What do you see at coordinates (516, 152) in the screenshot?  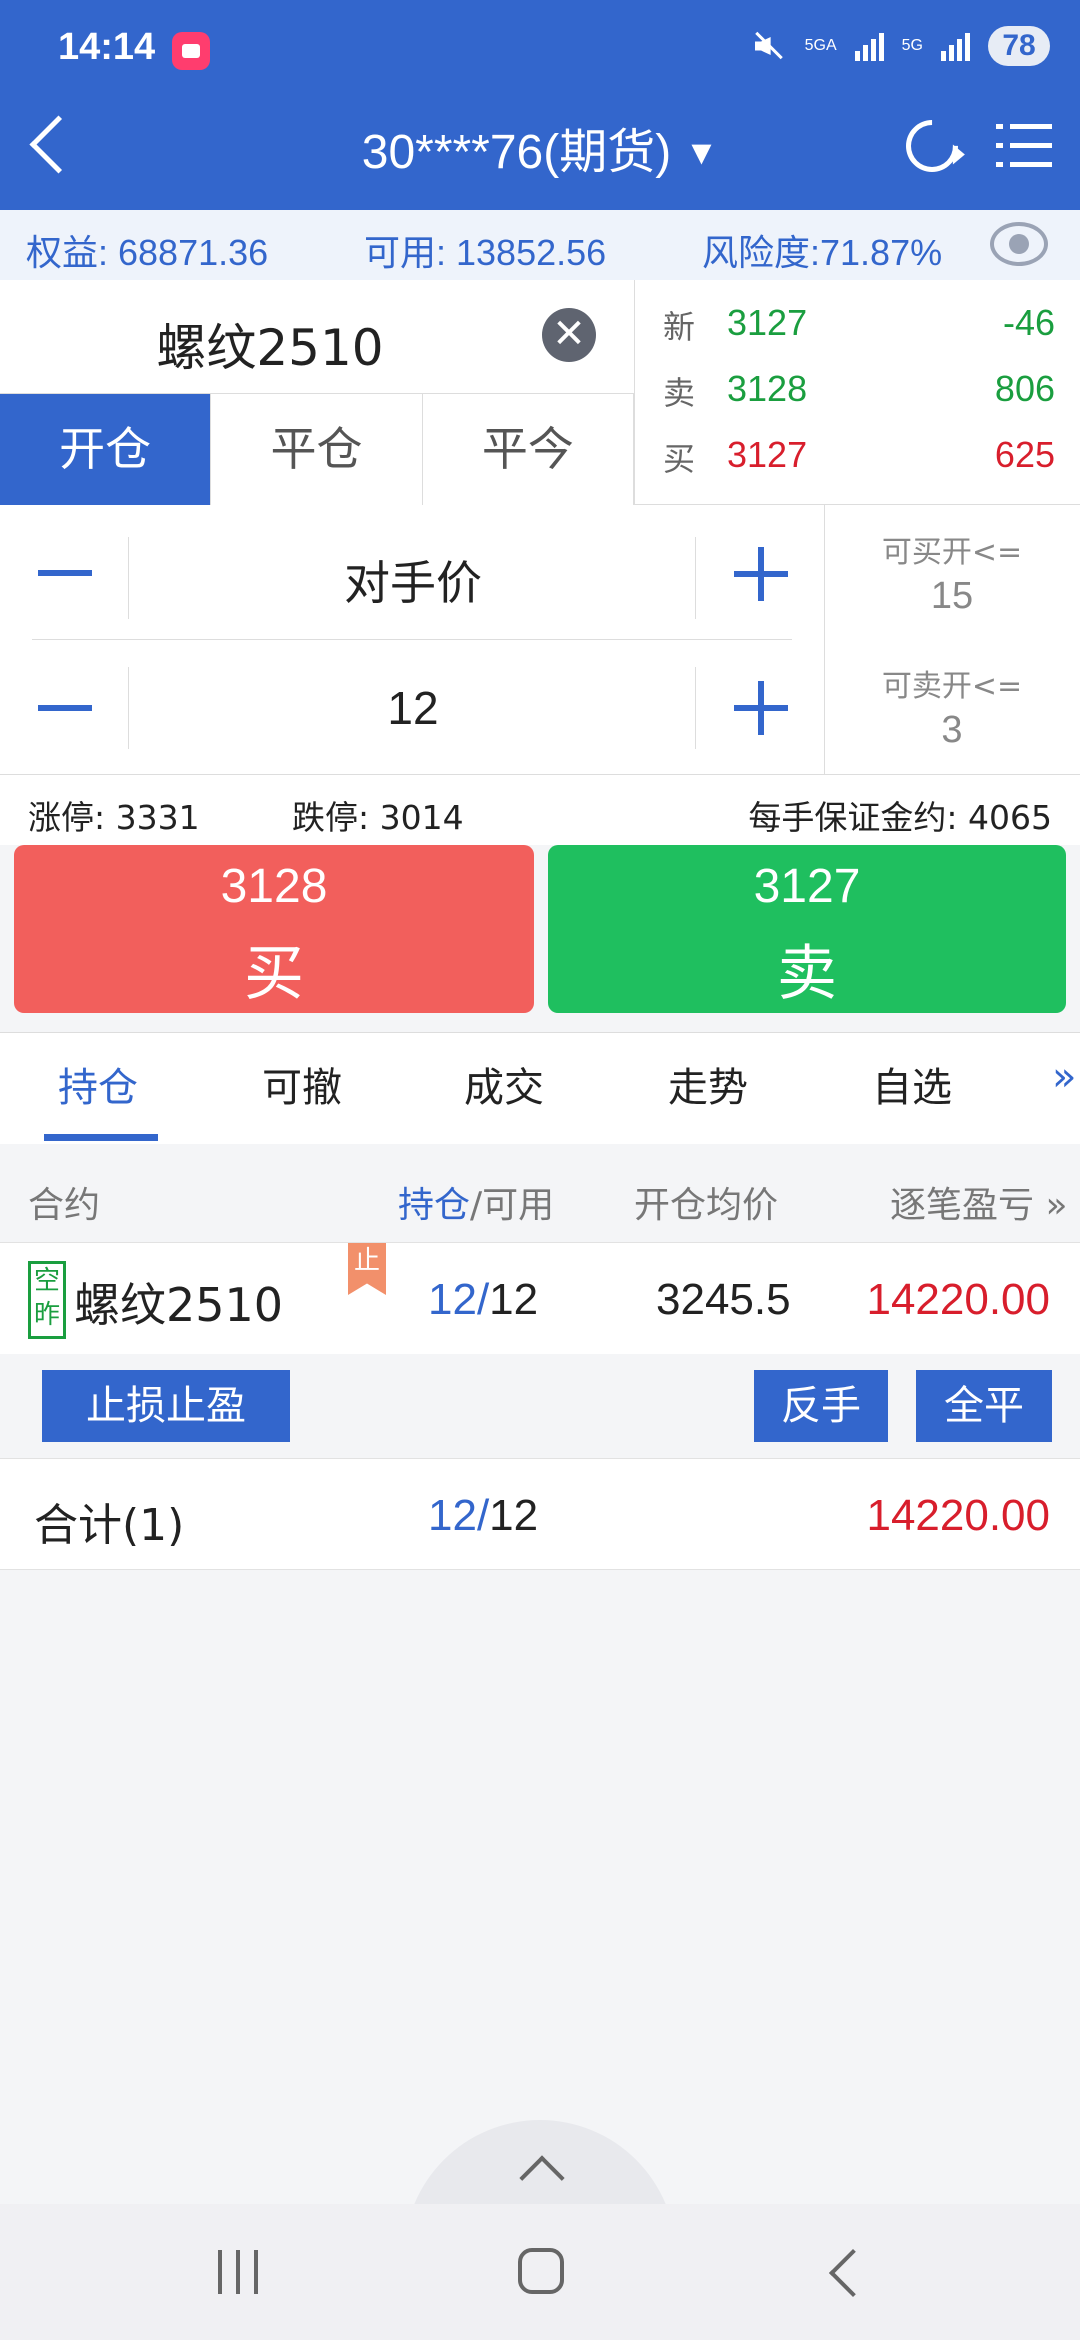 I see `account-title: 30****76(期货)` at bounding box center [516, 152].